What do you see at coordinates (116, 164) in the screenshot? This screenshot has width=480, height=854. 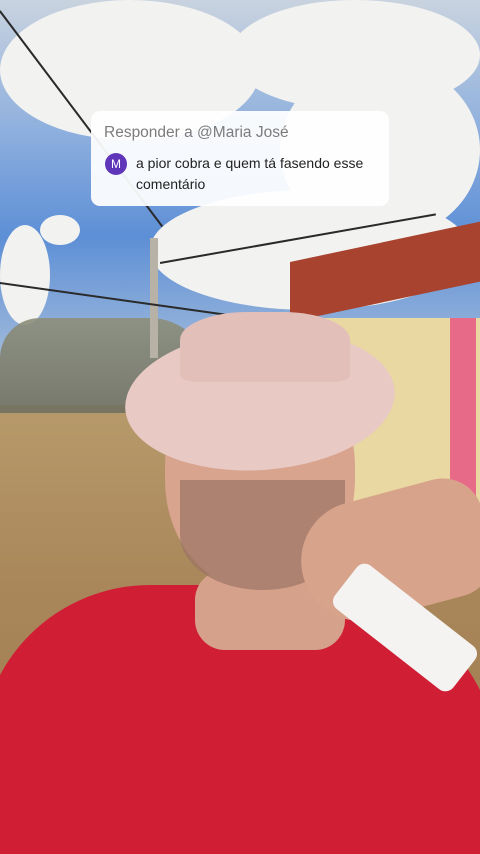 I see `commenter-avatar: M` at bounding box center [116, 164].